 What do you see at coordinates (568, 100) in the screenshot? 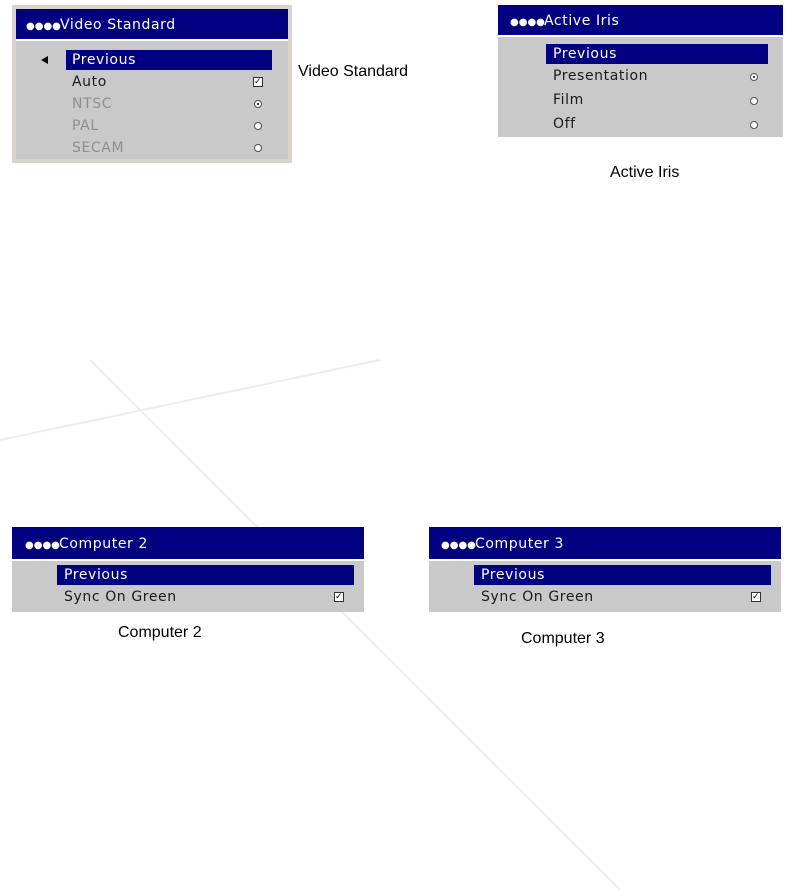
I see `menu-item-label: Film` at bounding box center [568, 100].